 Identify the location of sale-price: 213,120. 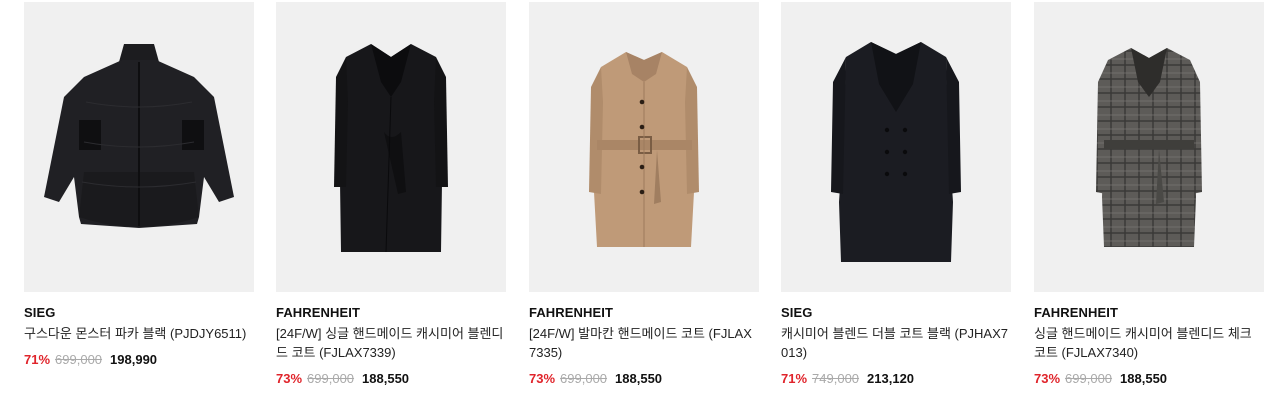
(891, 378).